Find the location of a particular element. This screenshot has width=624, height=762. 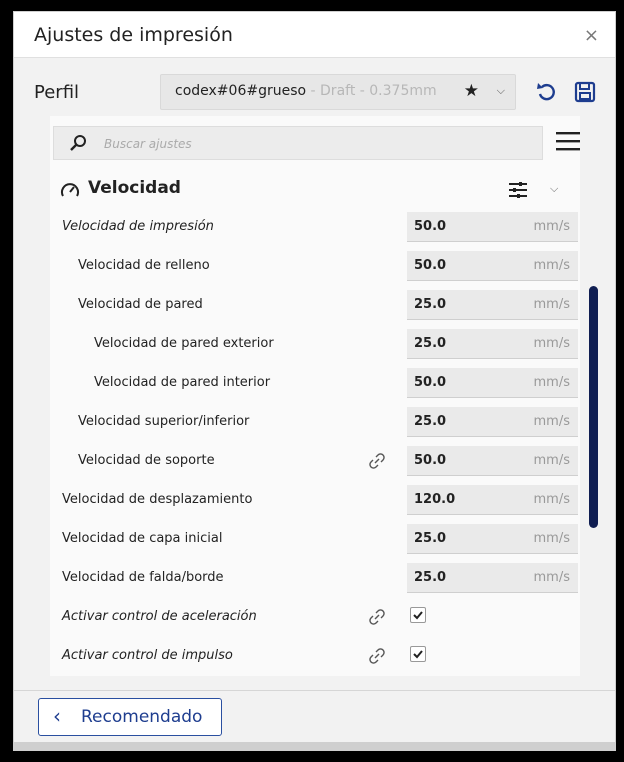

setting-label: Activar control de aceleración is located at coordinates (159, 616).